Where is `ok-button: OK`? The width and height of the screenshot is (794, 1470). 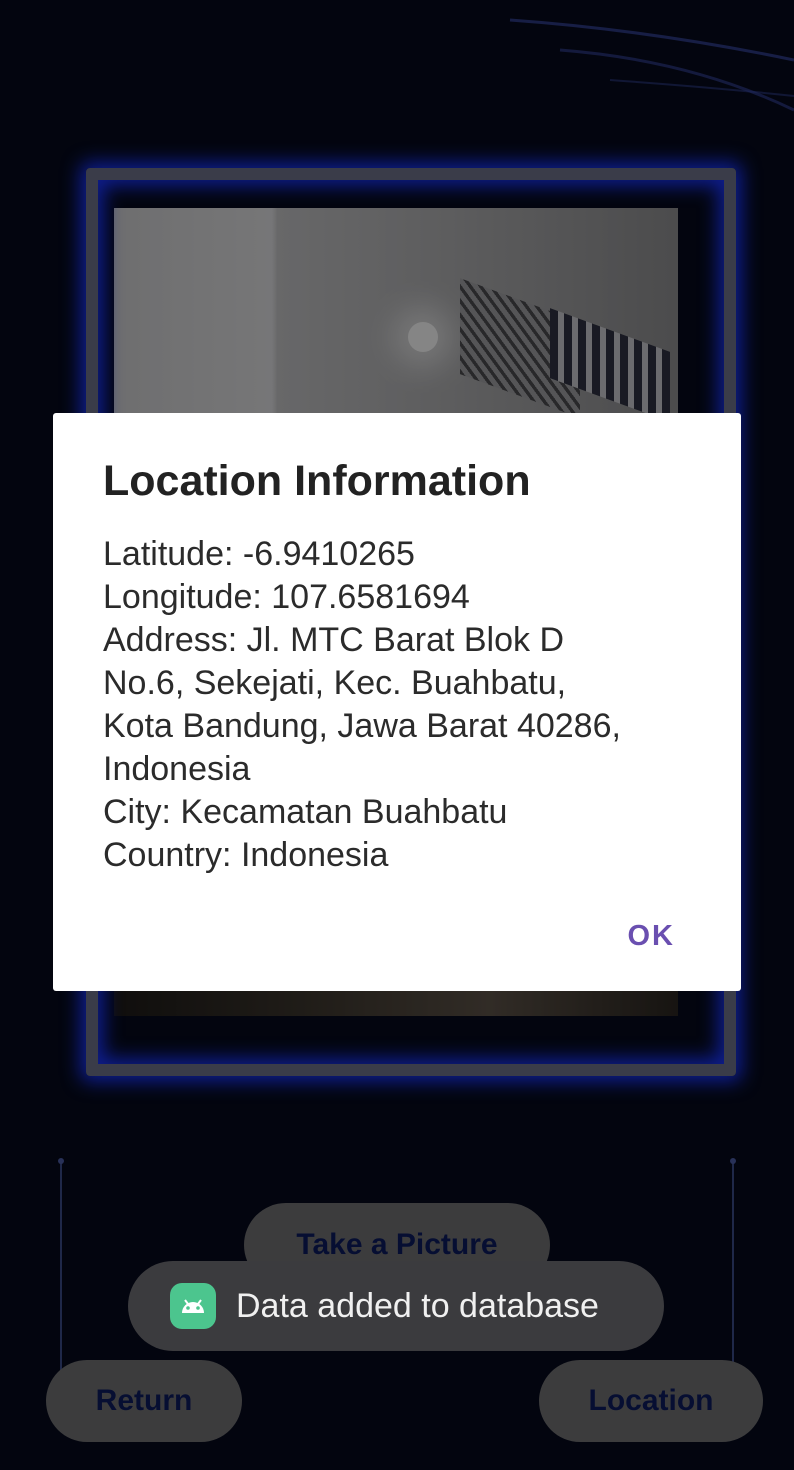
ok-button: OK is located at coordinates (652, 936).